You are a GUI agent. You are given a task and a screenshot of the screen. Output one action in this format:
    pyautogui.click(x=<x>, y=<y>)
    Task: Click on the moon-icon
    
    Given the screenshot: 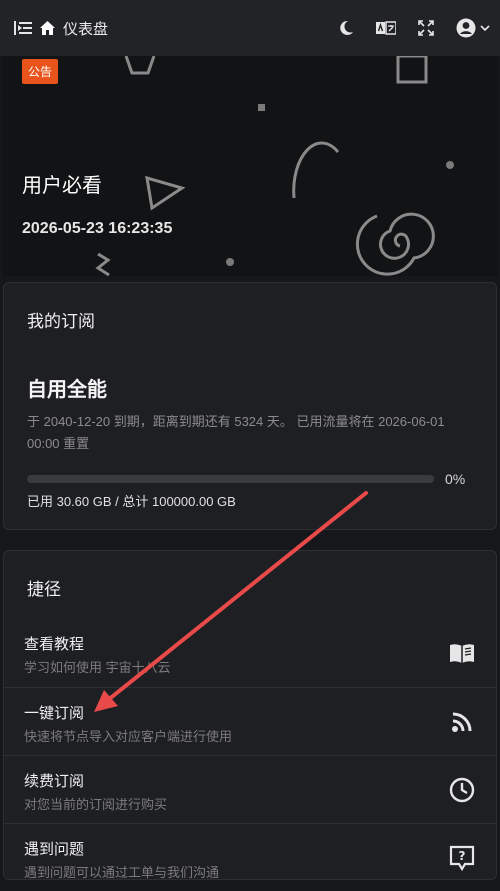 What is the action you would take?
    pyautogui.click(x=346, y=28)
    